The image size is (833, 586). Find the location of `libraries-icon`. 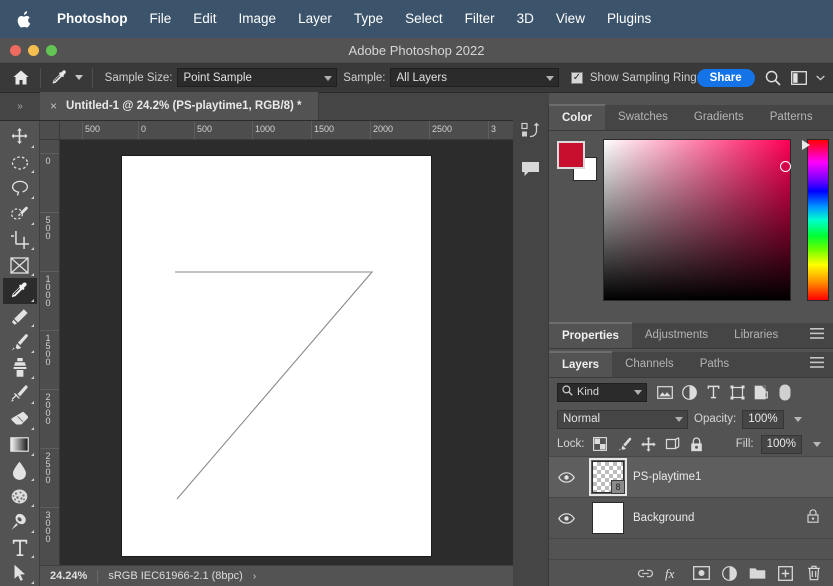

libraries-icon is located at coordinates (531, 131).